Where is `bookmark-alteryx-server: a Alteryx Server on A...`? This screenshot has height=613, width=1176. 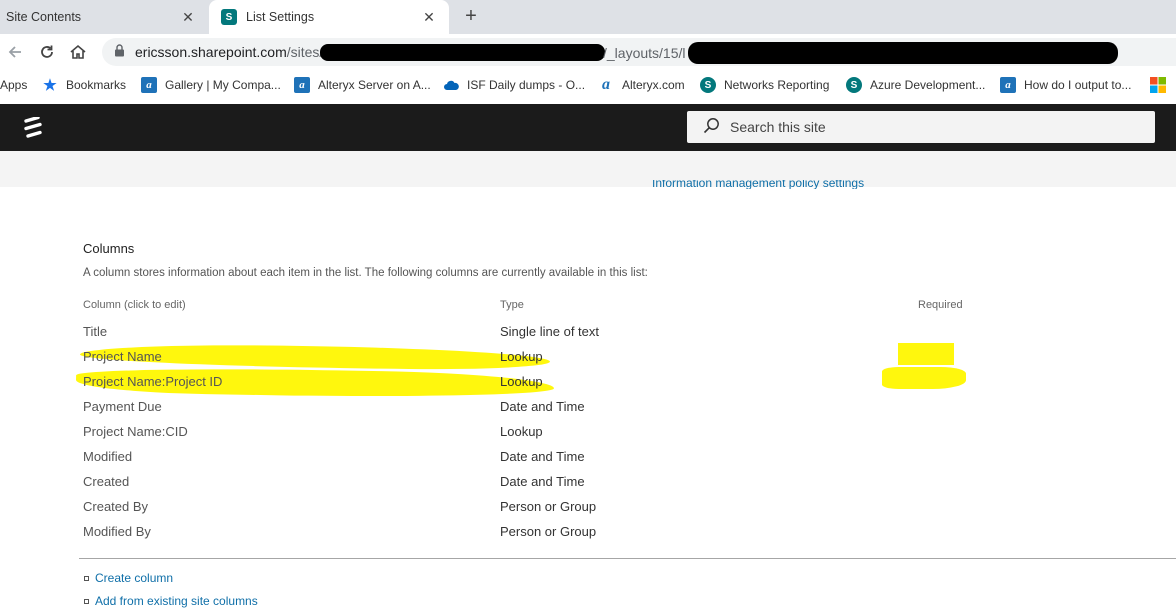 bookmark-alteryx-server: a Alteryx Server on A... is located at coordinates (362, 85).